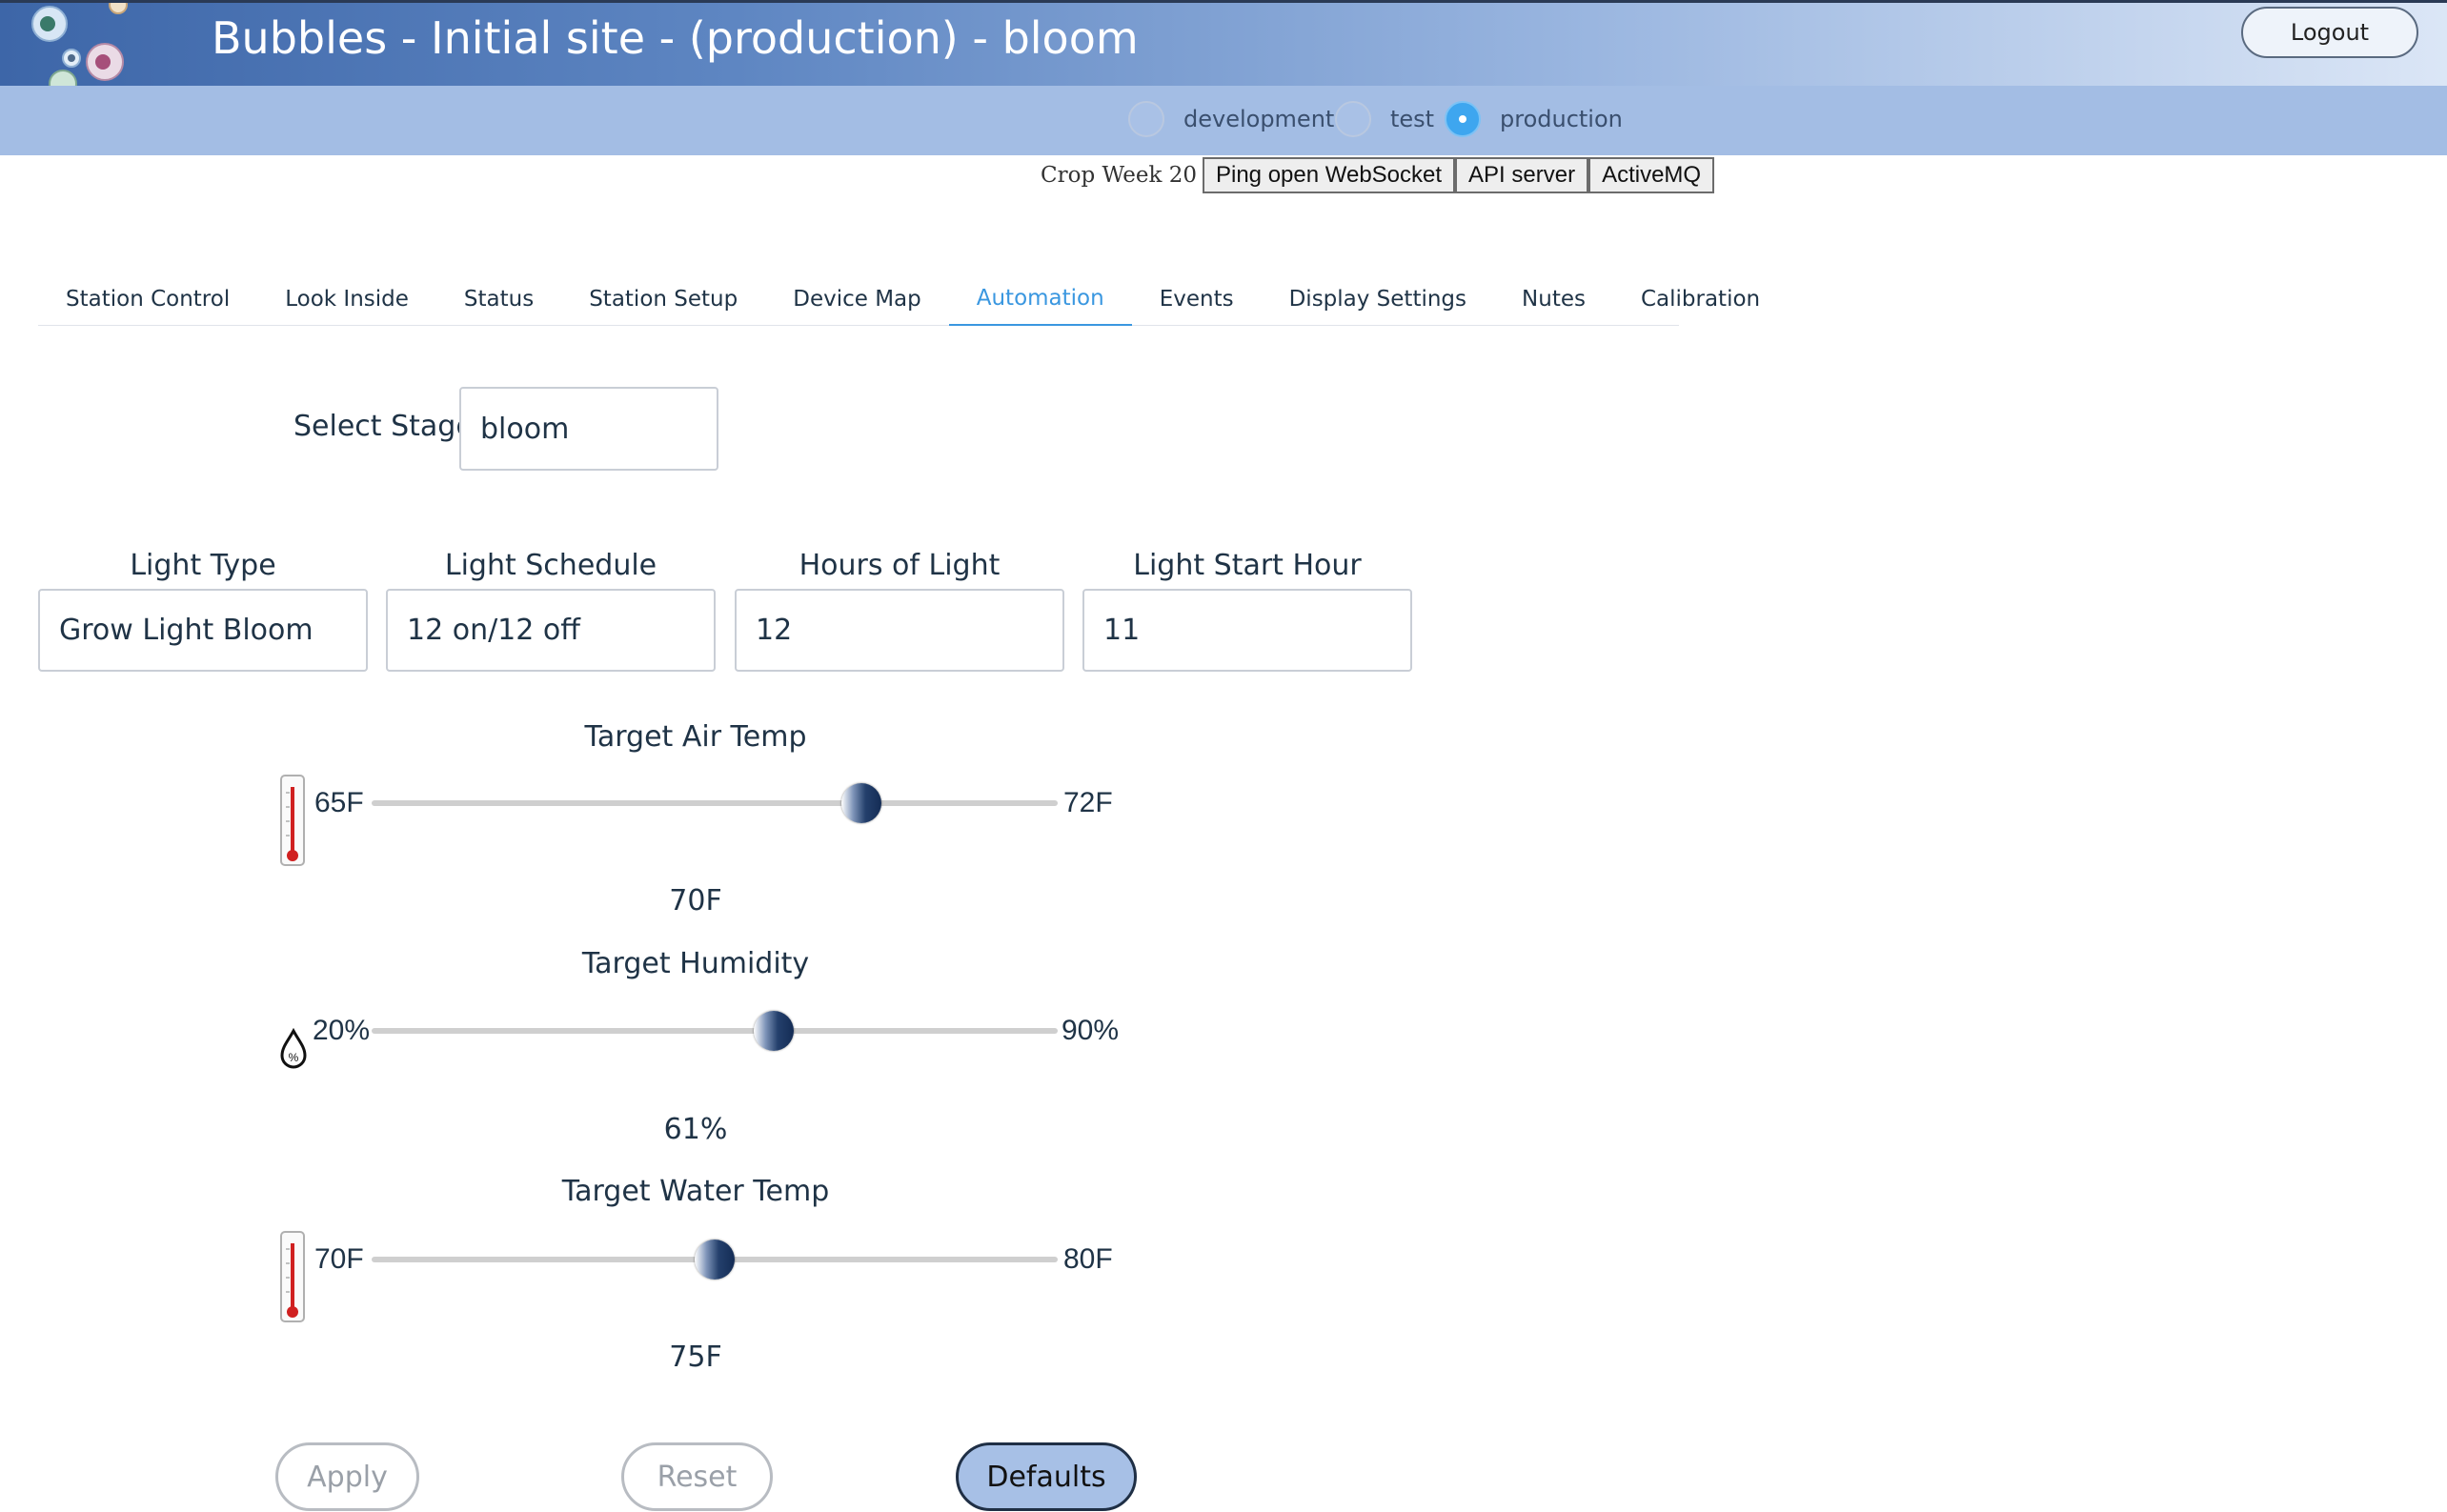 Image resolution: width=2447 pixels, height=1512 pixels. I want to click on env-label: production, so click(1561, 119).